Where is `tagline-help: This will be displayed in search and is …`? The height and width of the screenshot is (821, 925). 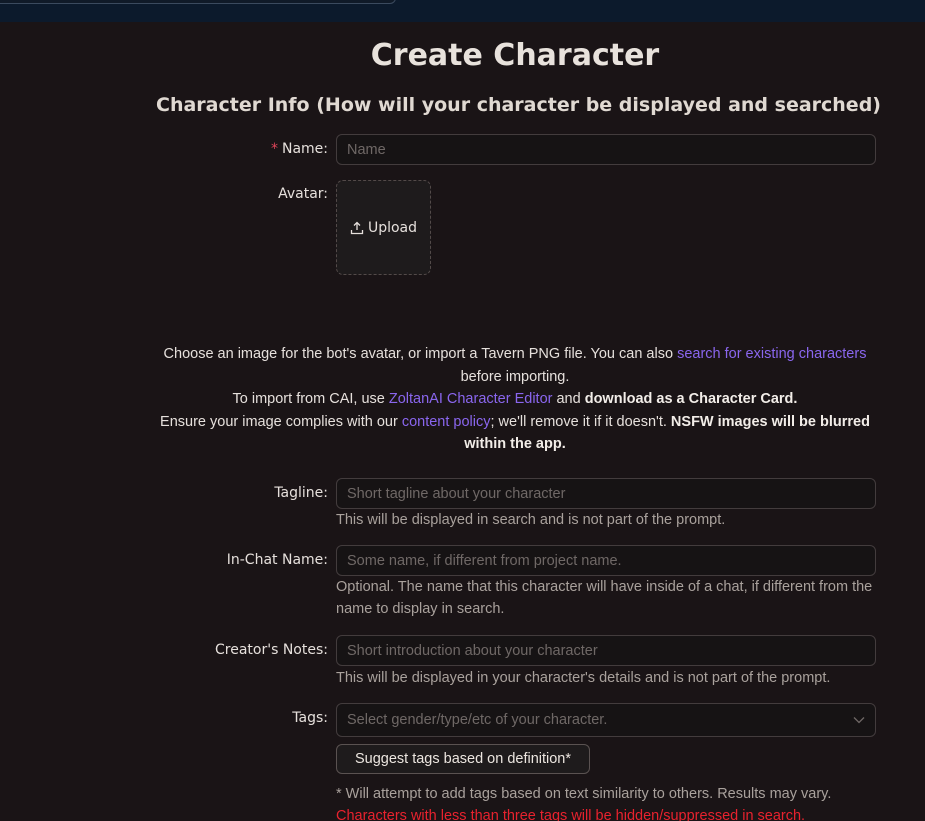
tagline-help: This will be displayed in search and is … is located at coordinates (531, 520).